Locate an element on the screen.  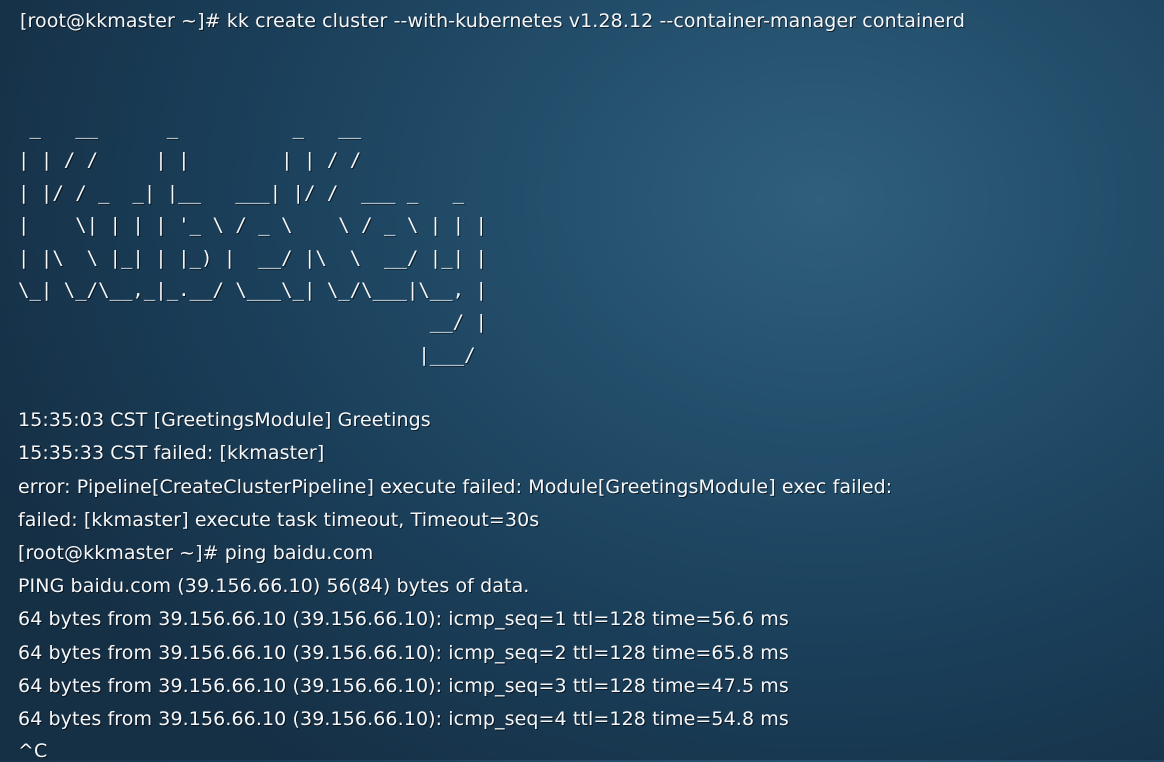
ascii-banner-line: |___/ is located at coordinates (247, 354).